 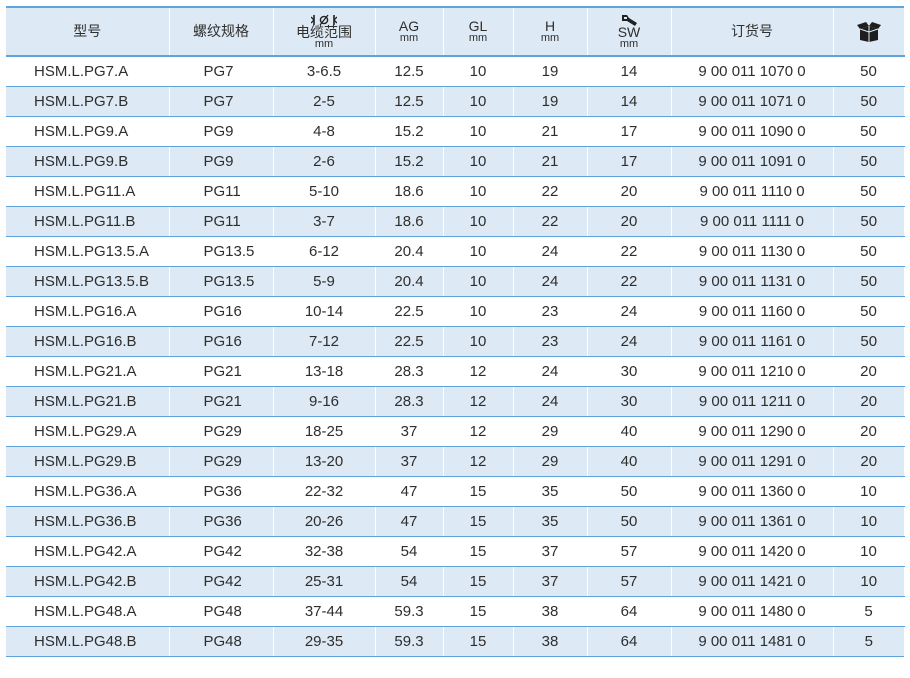 I want to click on cell-order-number: 9 00 011 1421 0, so click(x=752, y=581).